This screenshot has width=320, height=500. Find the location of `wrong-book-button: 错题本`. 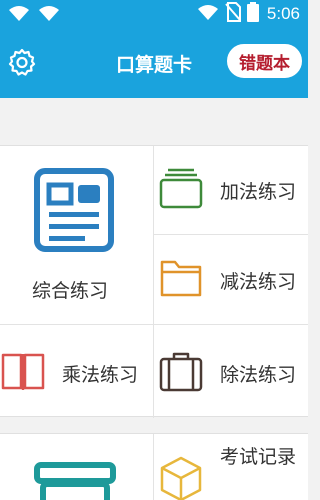

wrong-book-button: 错题本 is located at coordinates (264, 61).